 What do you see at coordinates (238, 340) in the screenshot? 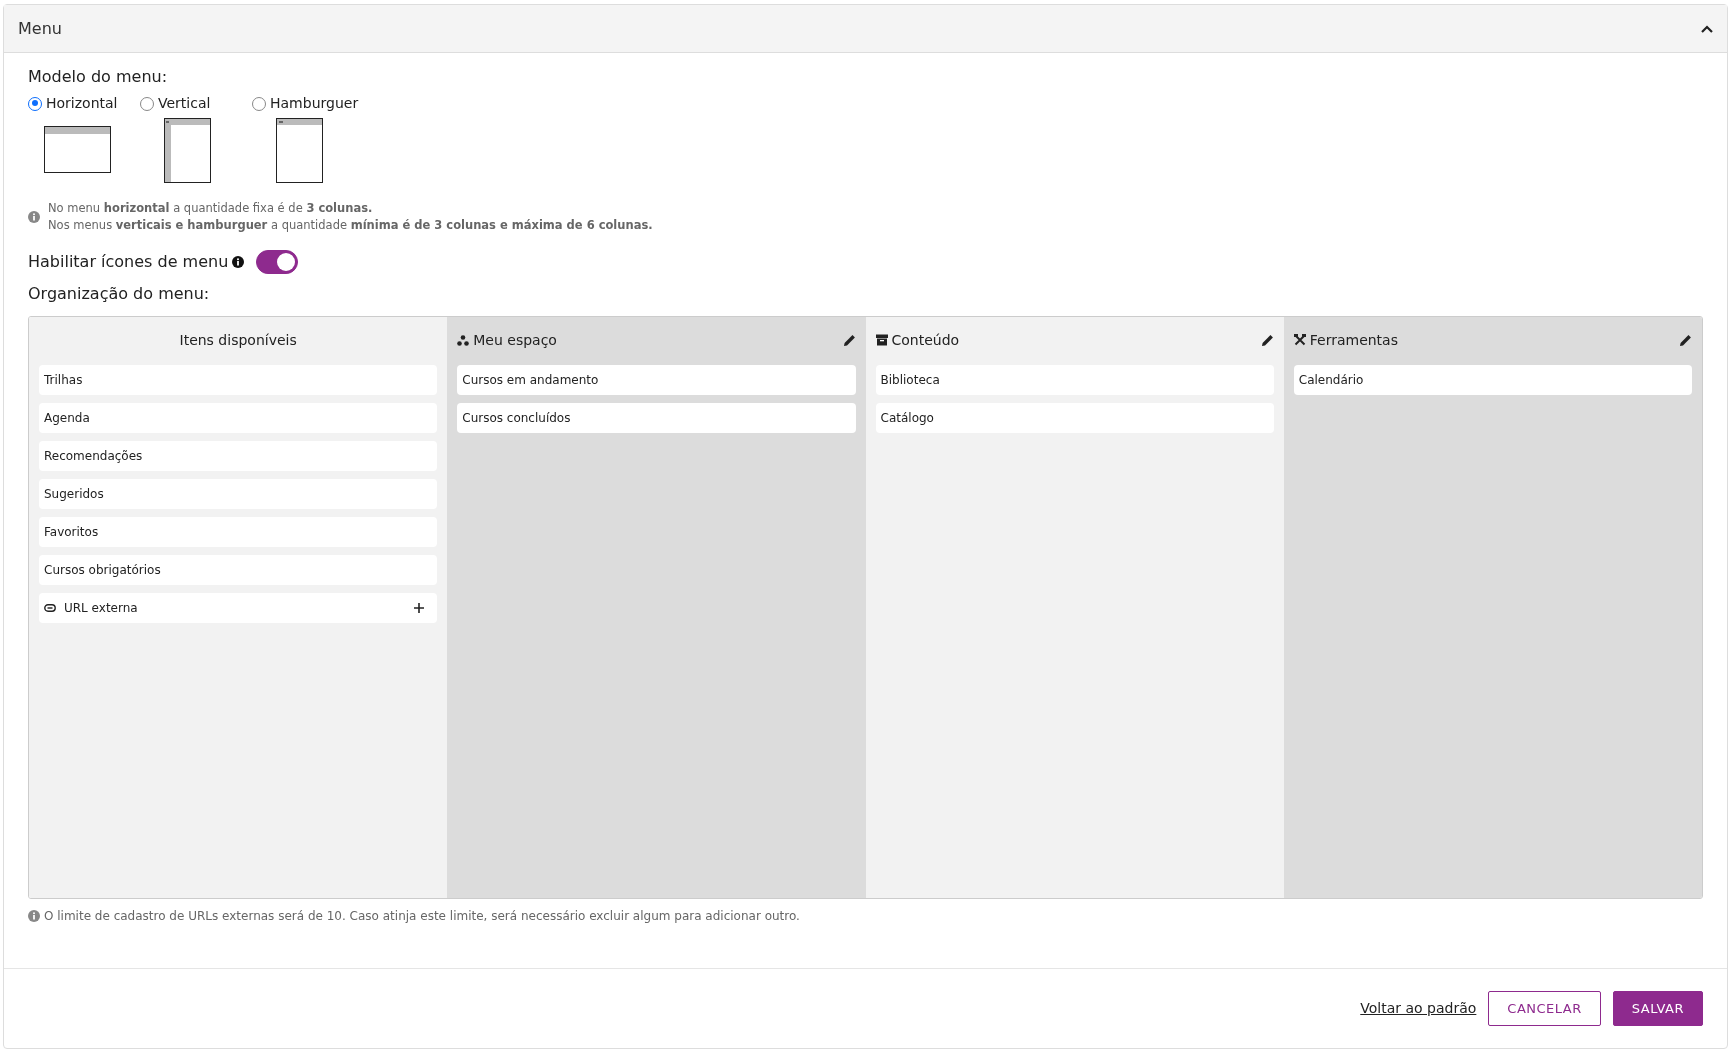
I see `column-title: Itens disponíveis` at bounding box center [238, 340].